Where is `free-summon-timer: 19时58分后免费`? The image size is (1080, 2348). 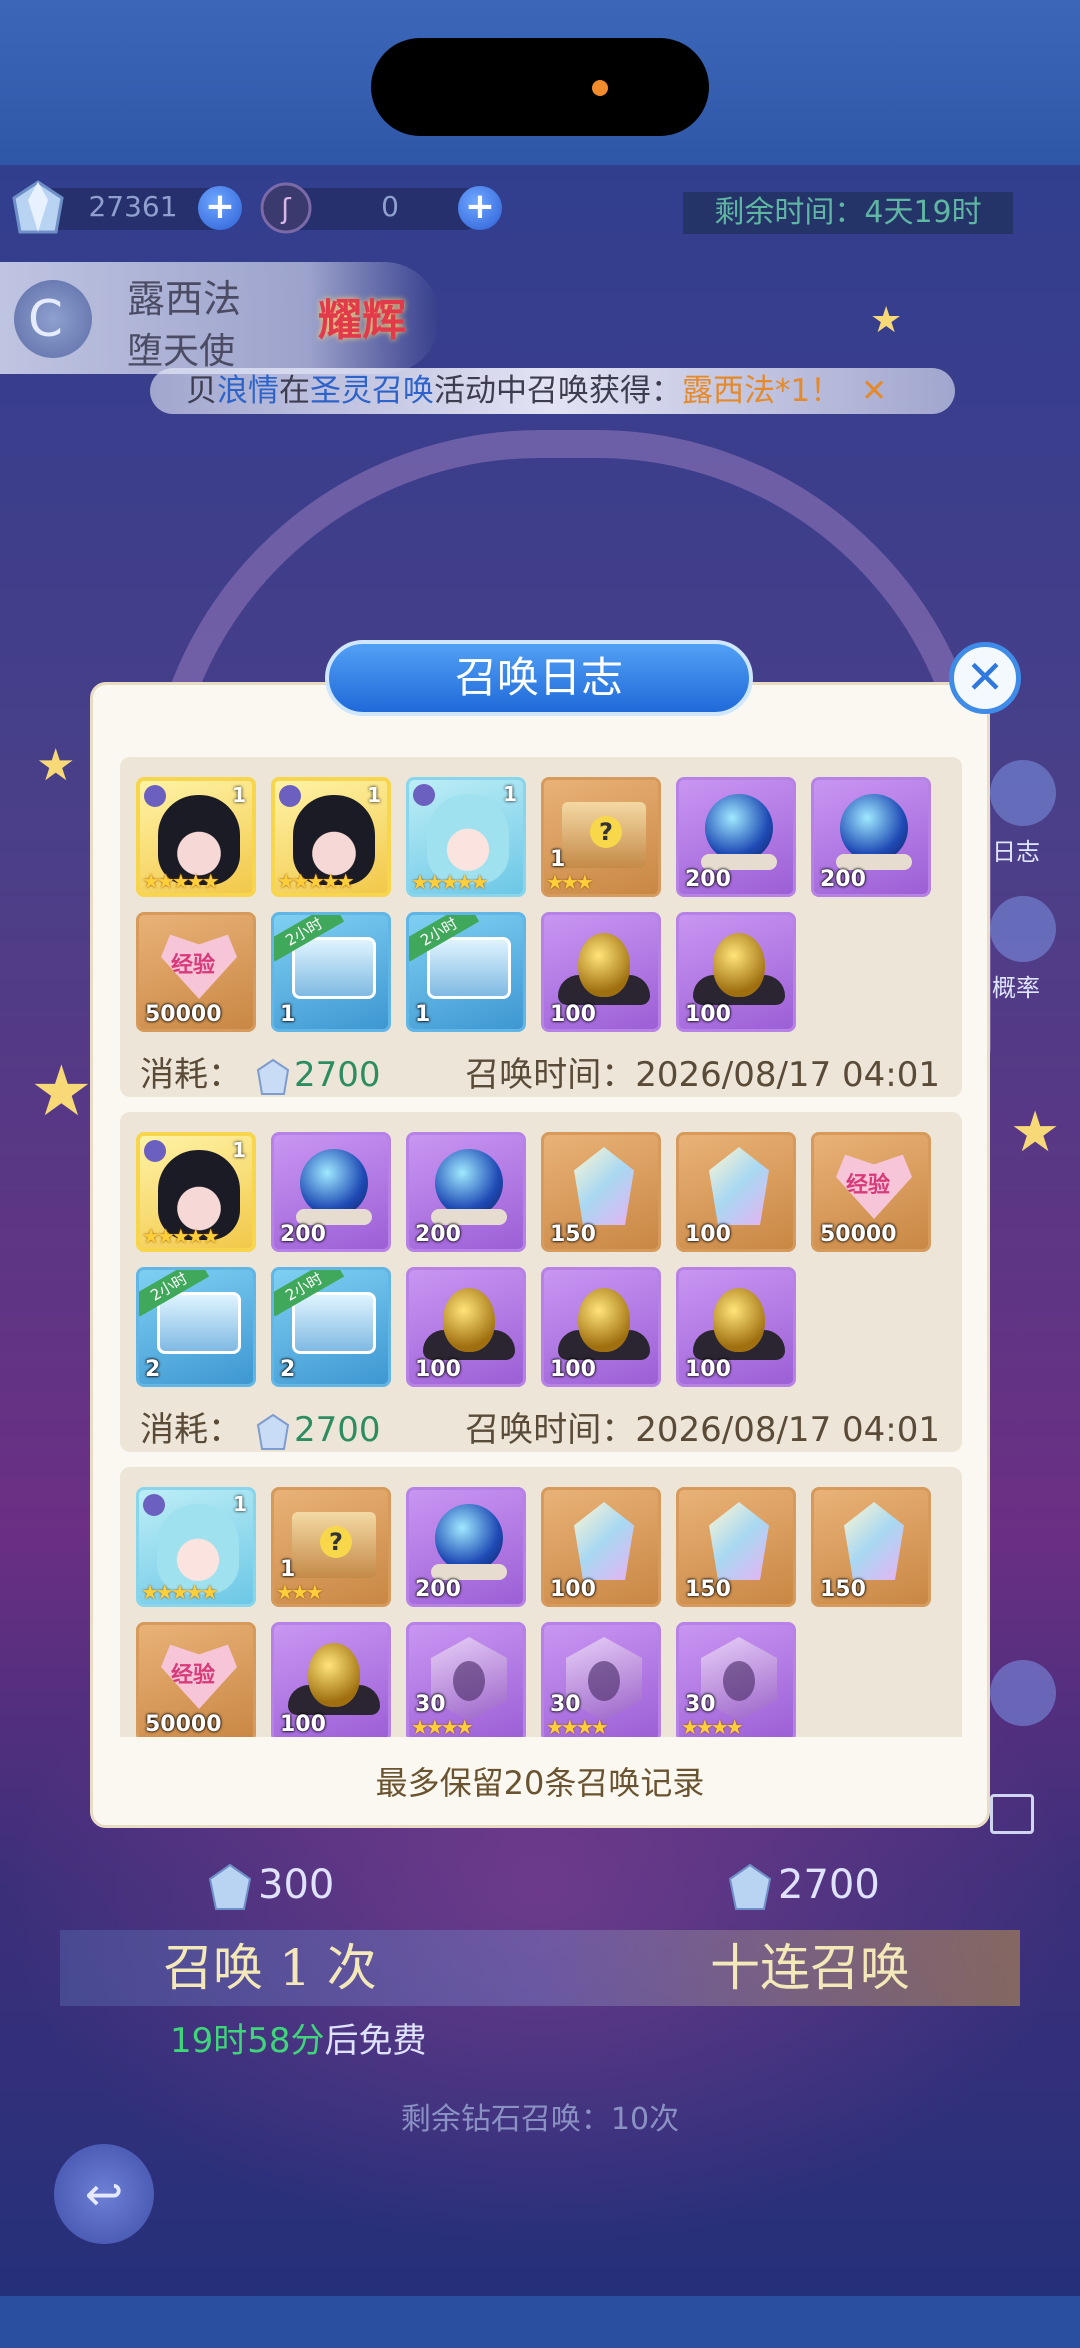 free-summon-timer: 19时58分后免费 is located at coordinates (298, 2037).